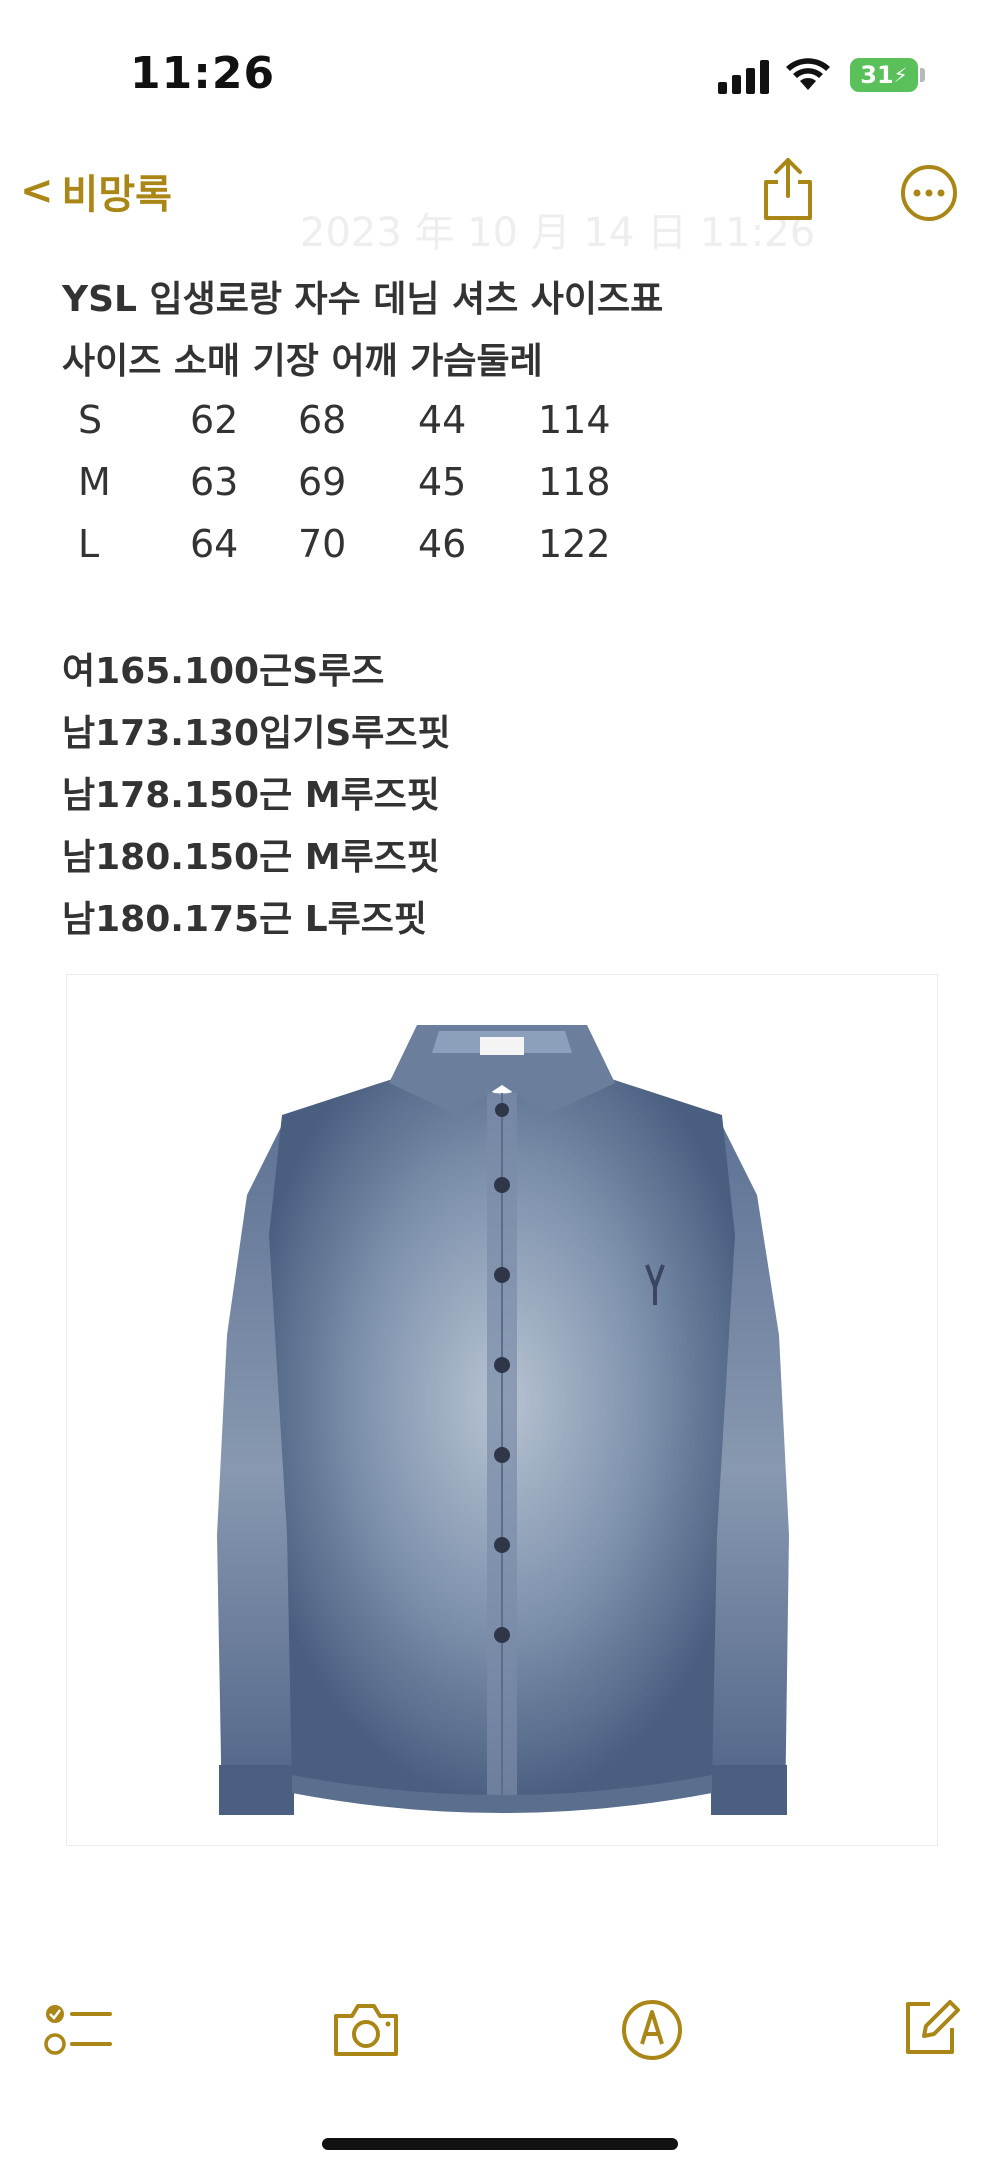 The height and width of the screenshot is (2169, 1000). What do you see at coordinates (352, 423) in the screenshot?
I see `size-row-s: S 62 68 44 114` at bounding box center [352, 423].